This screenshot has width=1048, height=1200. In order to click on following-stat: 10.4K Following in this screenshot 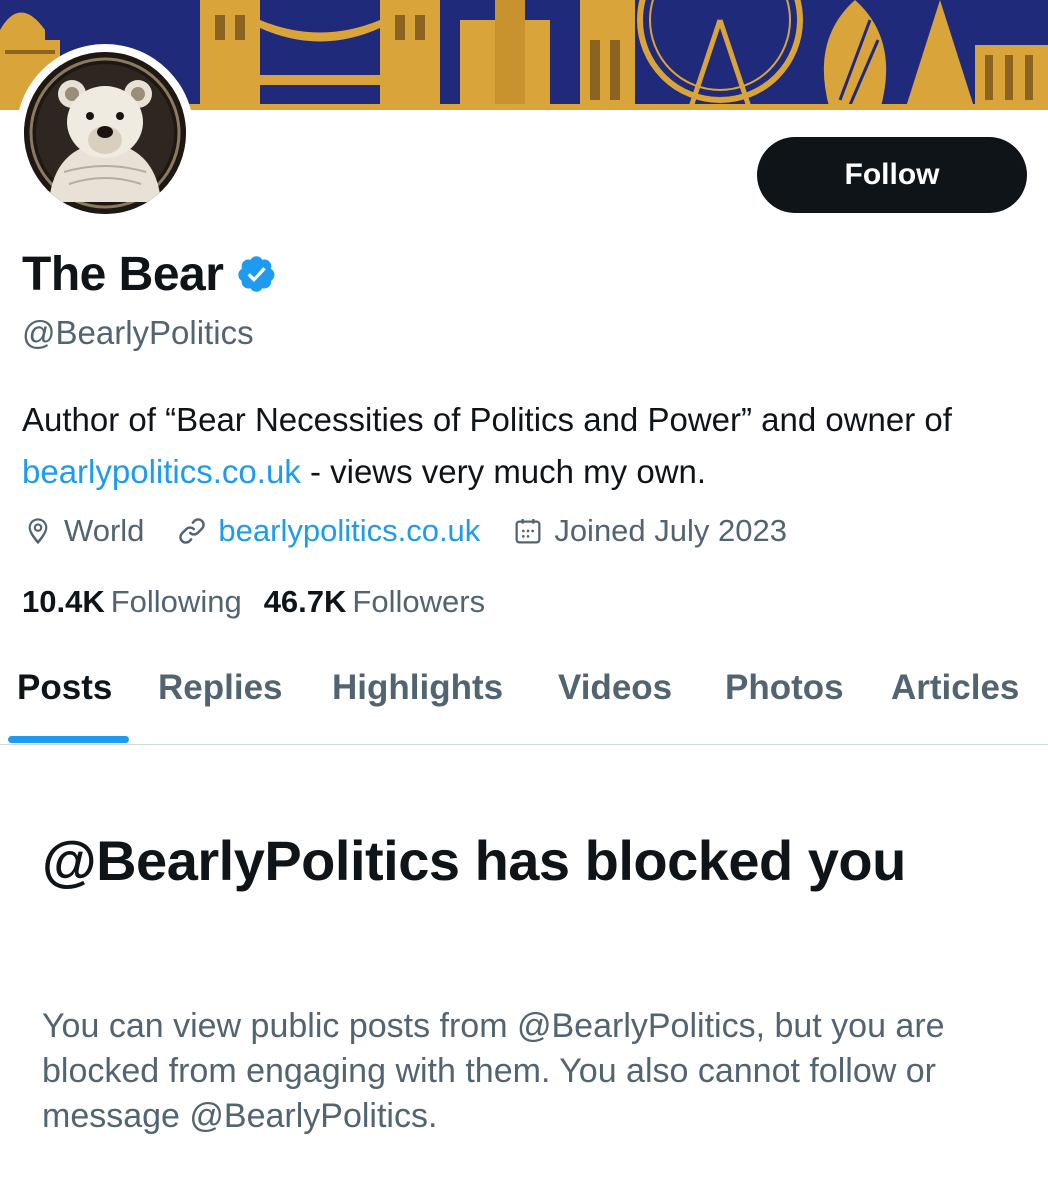, I will do `click(132, 602)`.